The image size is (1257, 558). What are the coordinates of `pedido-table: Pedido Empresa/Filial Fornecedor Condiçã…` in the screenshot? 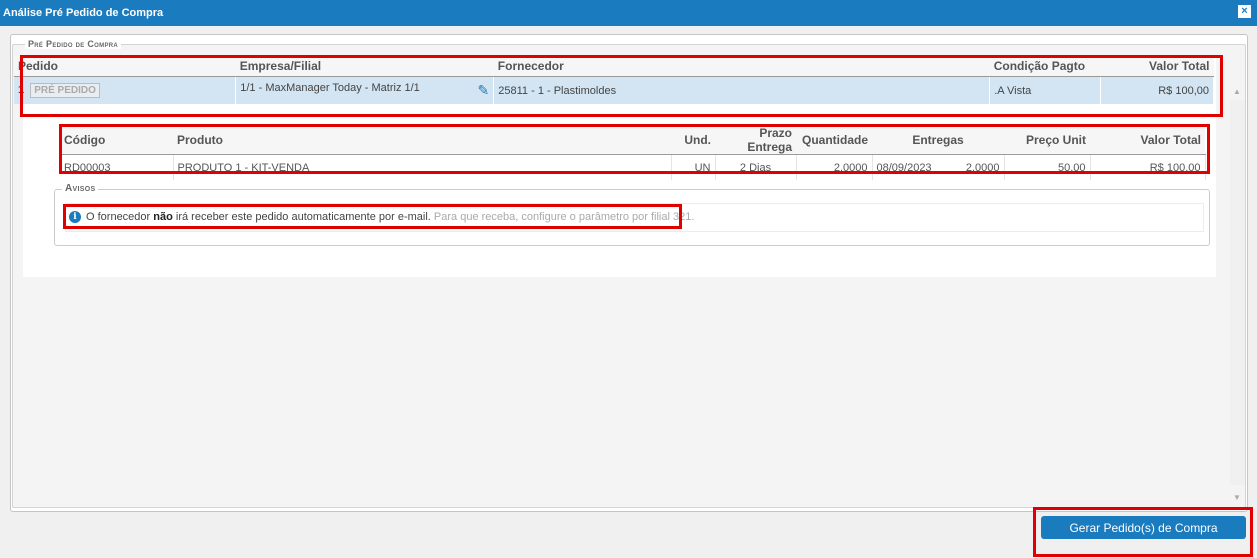 It's located at (614, 80).